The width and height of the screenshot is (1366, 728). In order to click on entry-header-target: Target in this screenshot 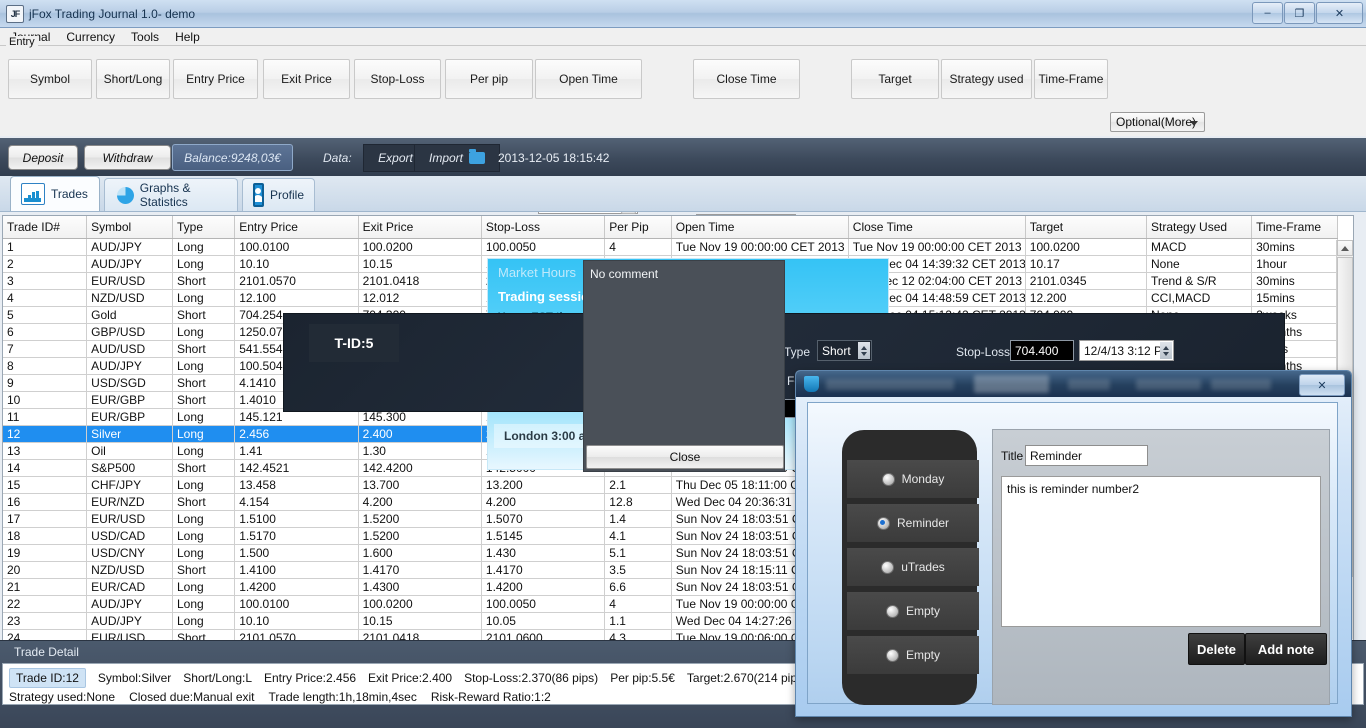, I will do `click(895, 79)`.